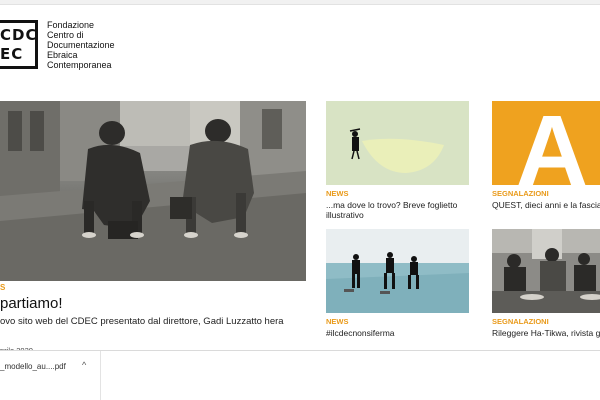 The image size is (600, 400). Describe the element at coordinates (84, 365) in the screenshot. I see `chevron-up-icon: ^` at that location.